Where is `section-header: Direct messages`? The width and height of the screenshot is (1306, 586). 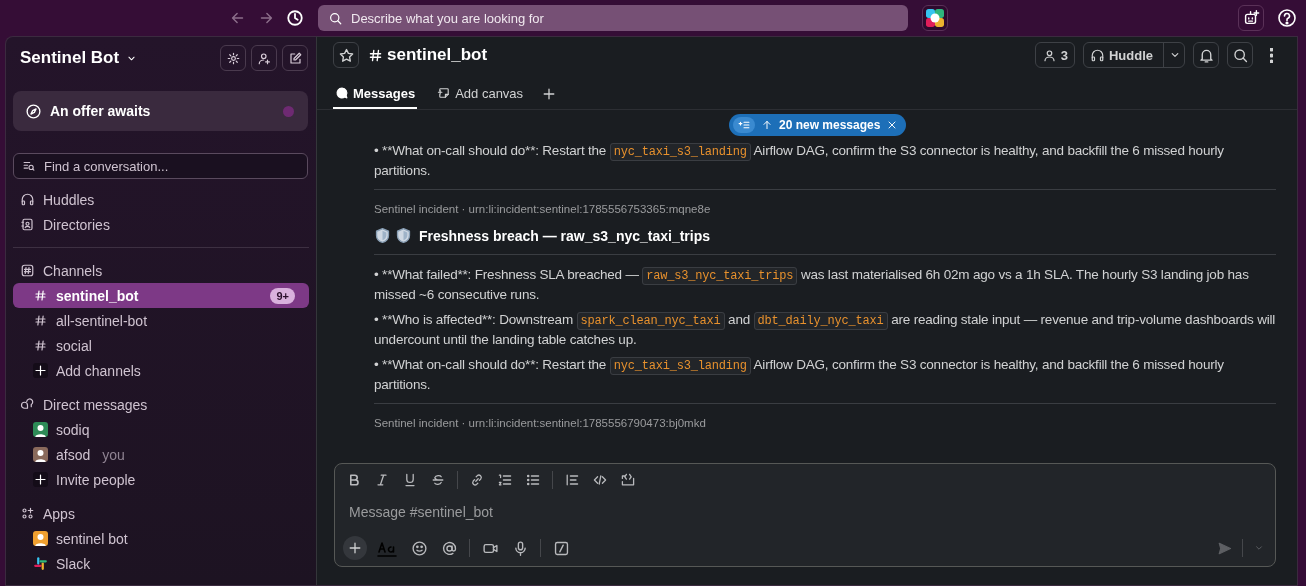 section-header: Direct messages is located at coordinates (161, 404).